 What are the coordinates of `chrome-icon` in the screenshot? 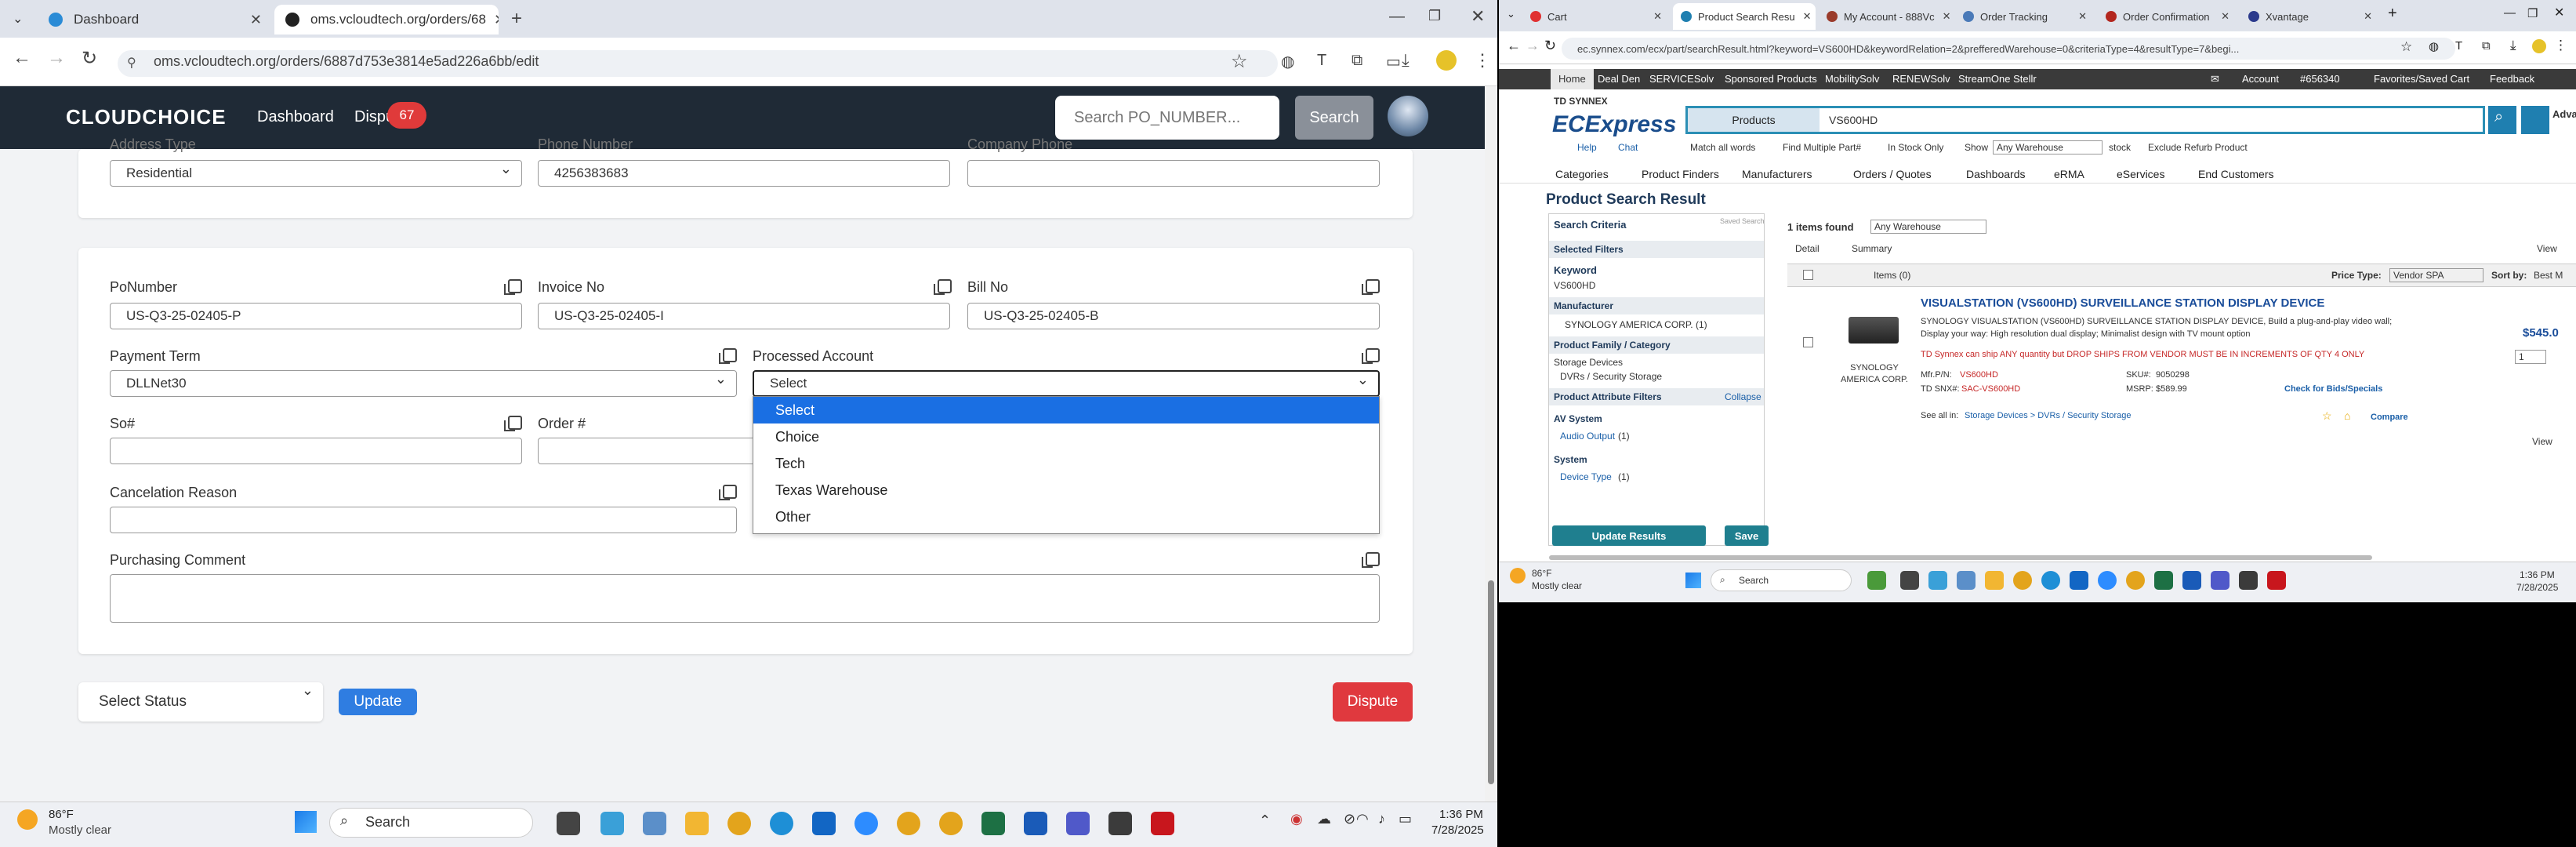 It's located at (2023, 580).